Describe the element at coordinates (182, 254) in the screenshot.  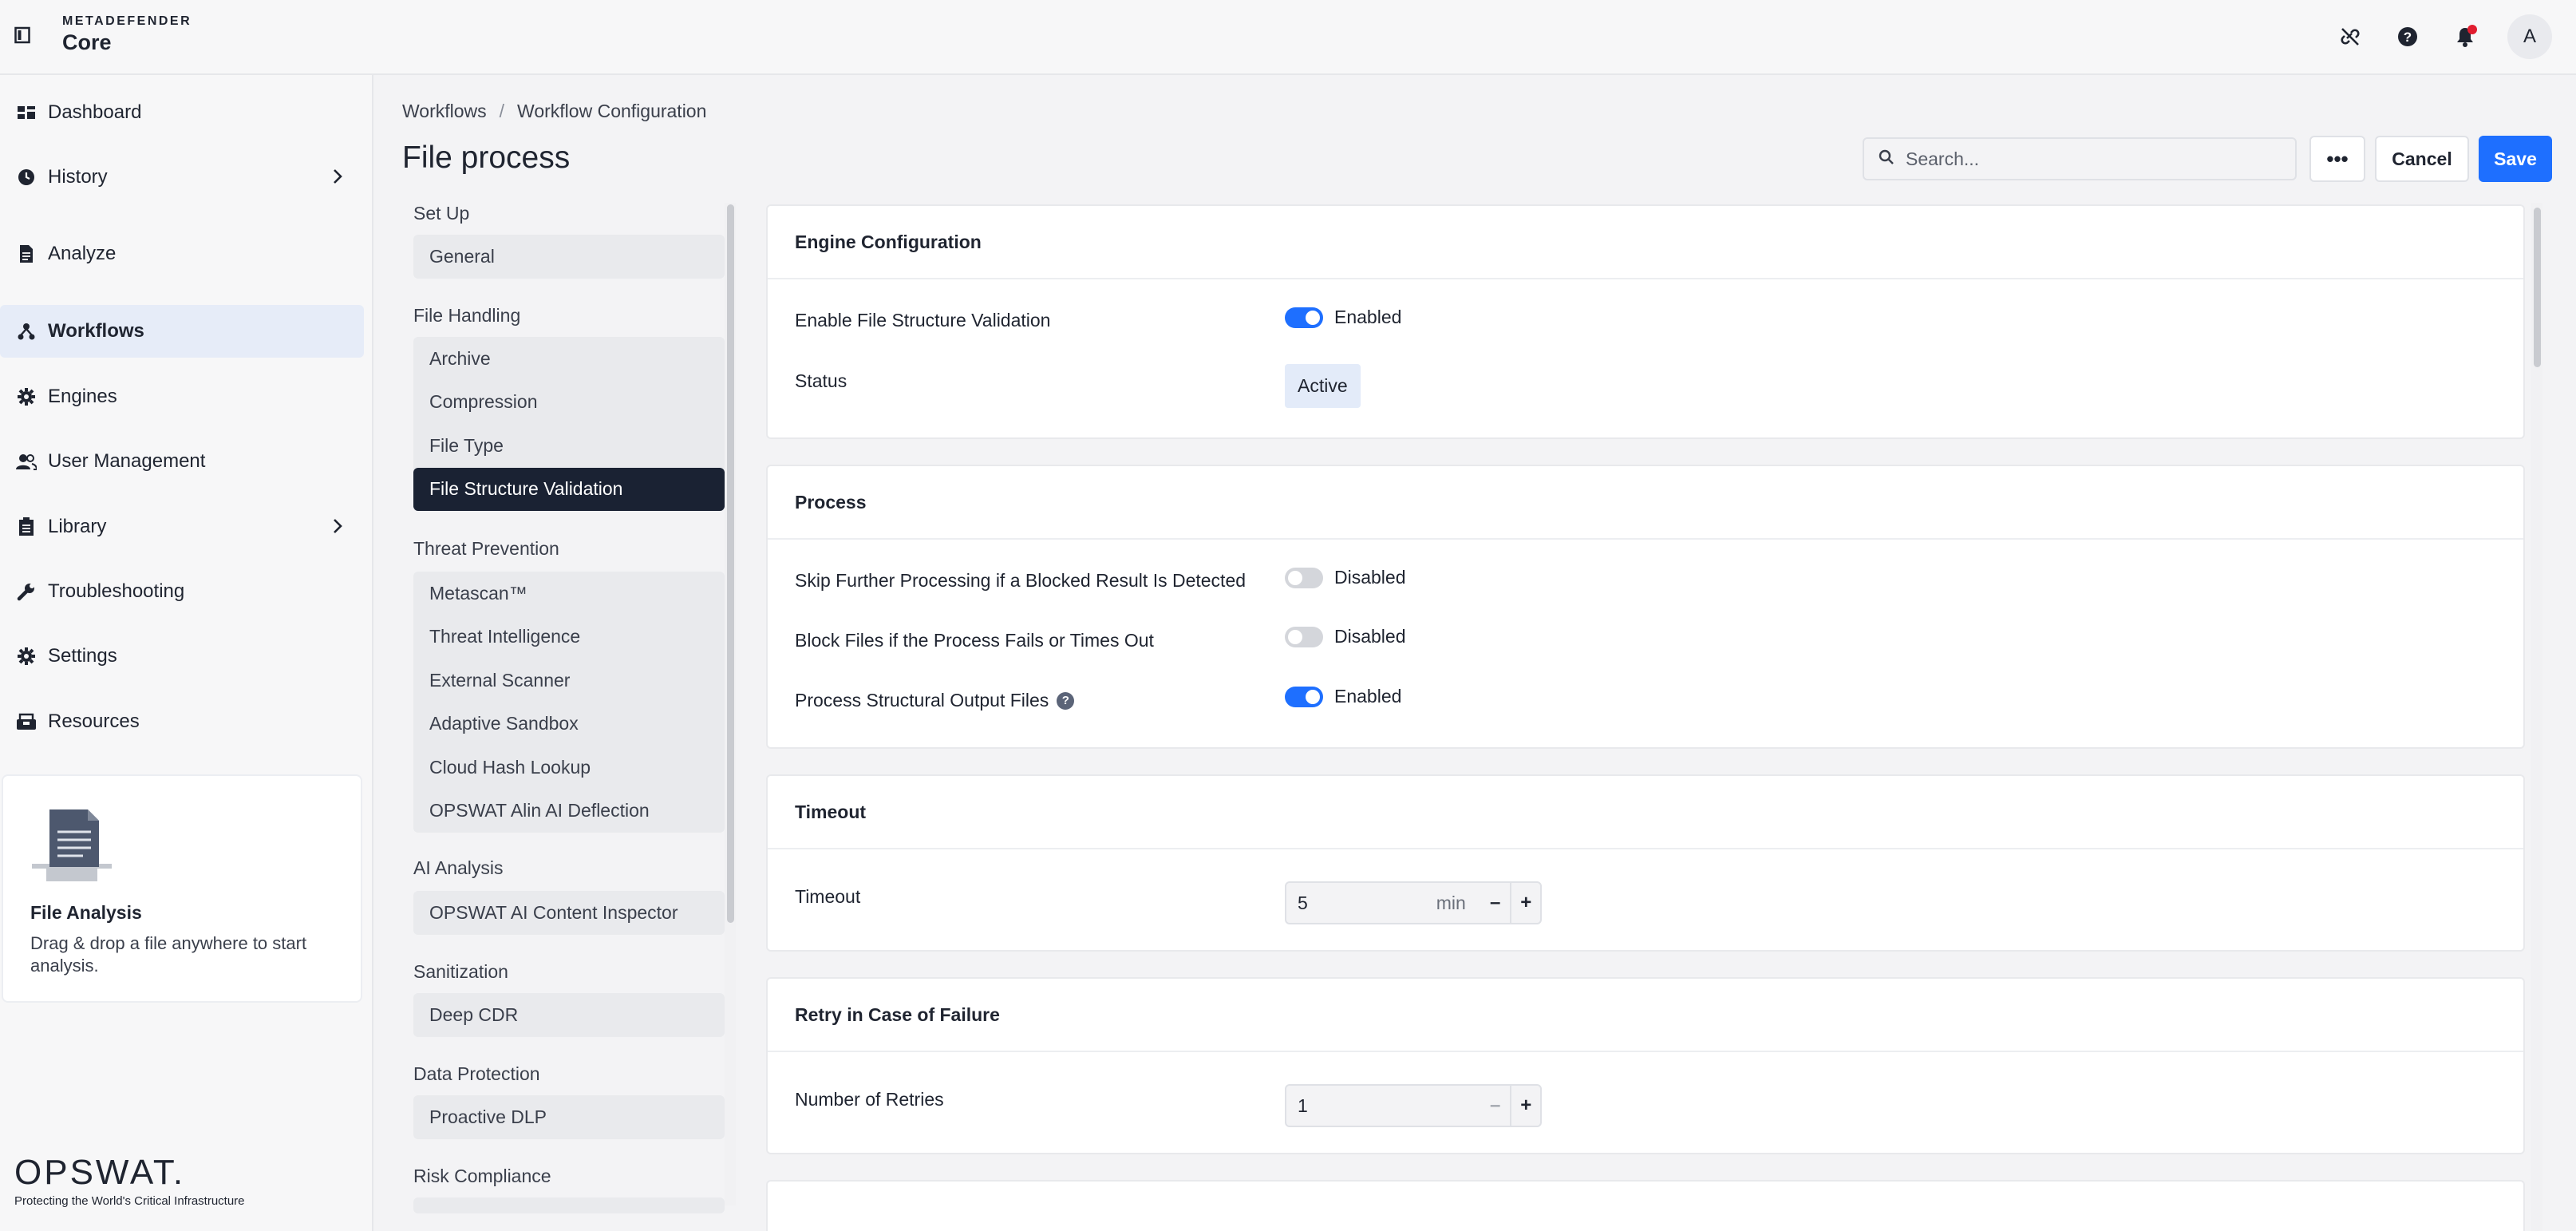
I see `sidebar-item-analyze: Analyze` at that location.